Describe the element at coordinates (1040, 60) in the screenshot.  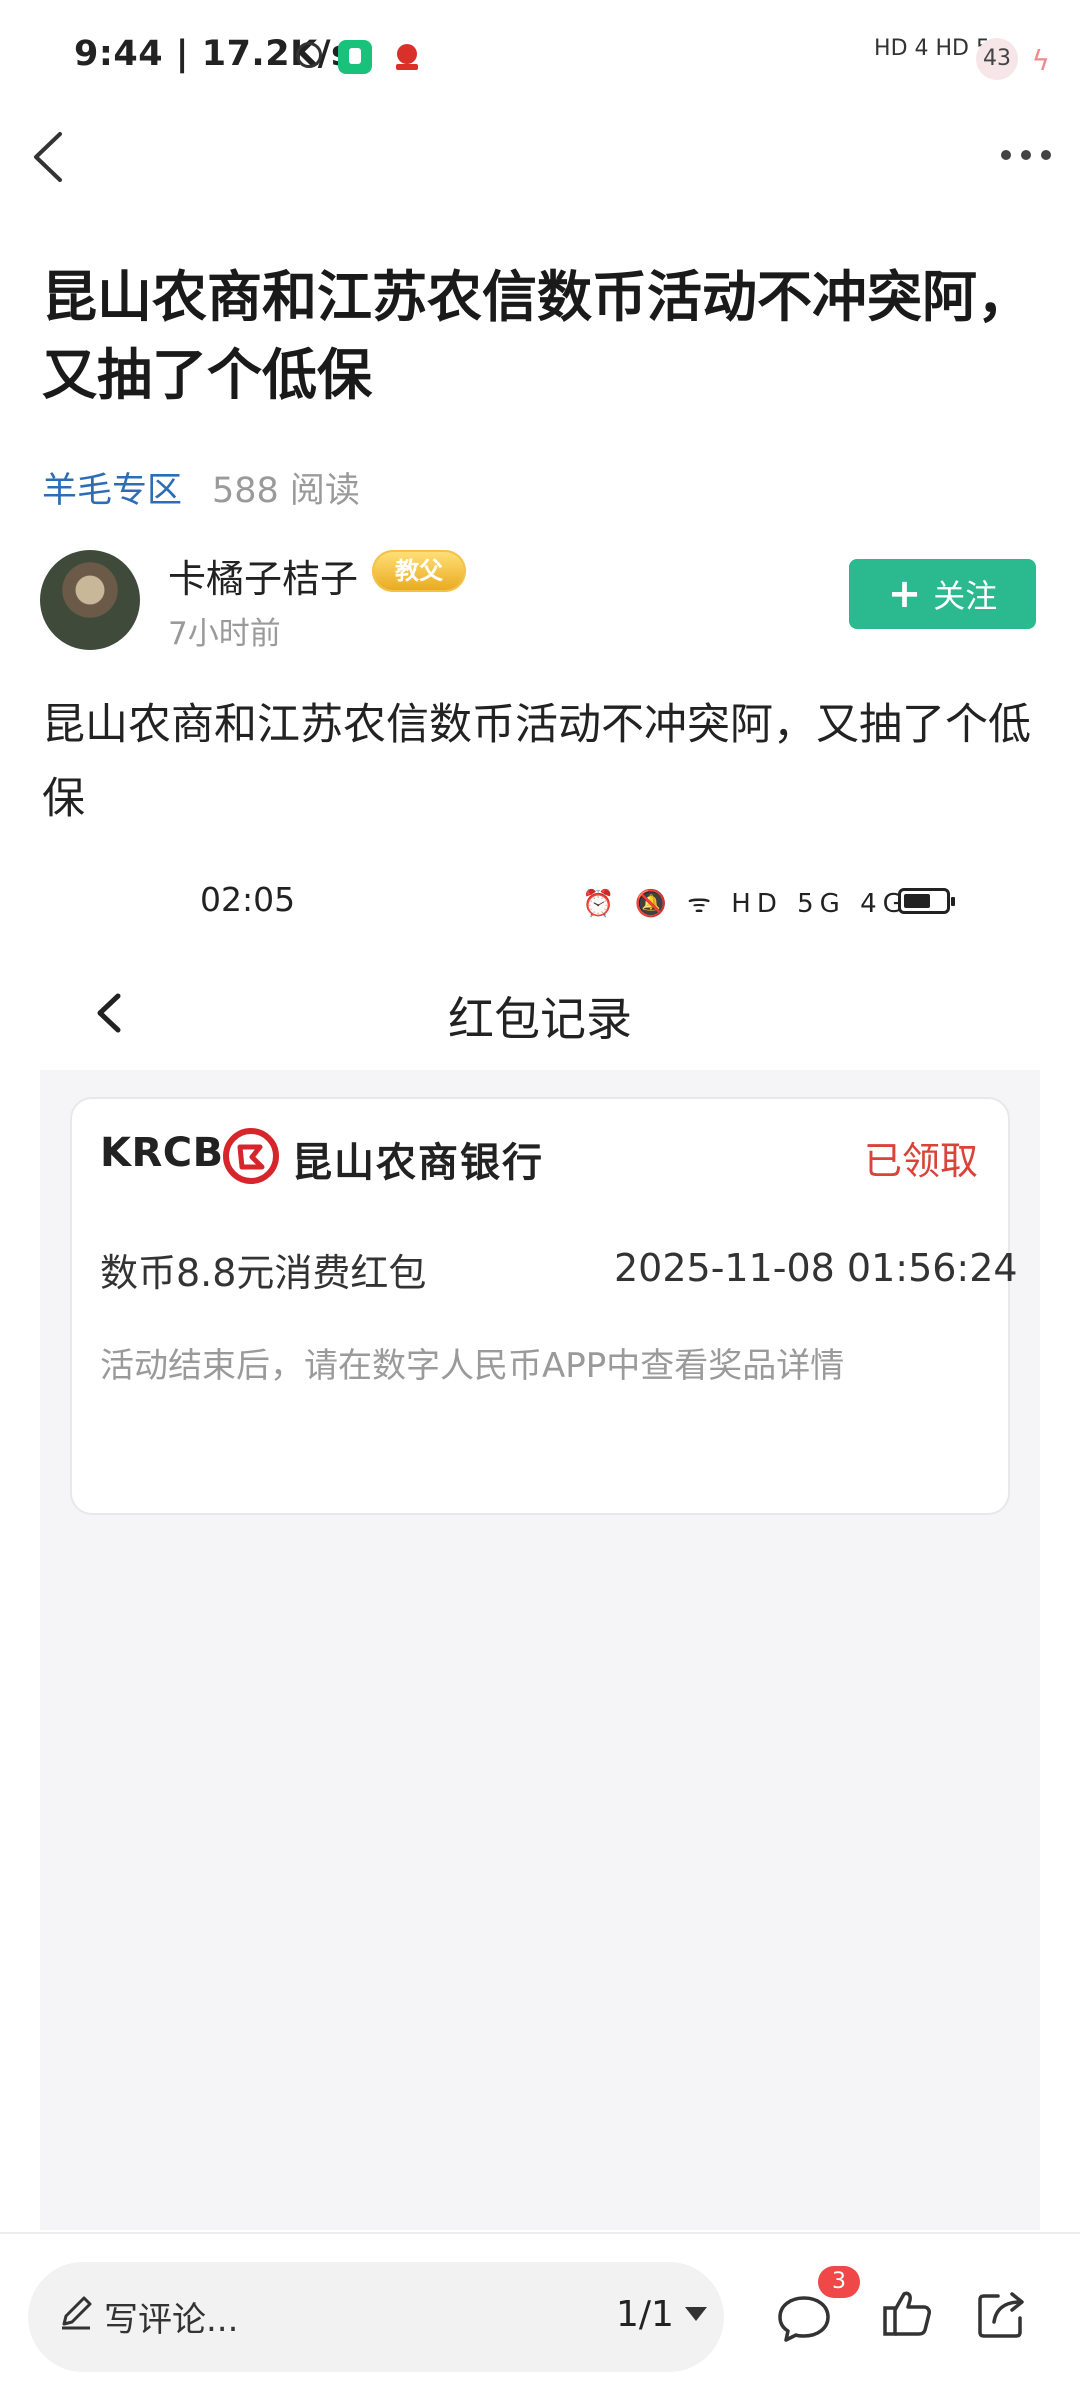
I see `charging-icon: ϟ` at that location.